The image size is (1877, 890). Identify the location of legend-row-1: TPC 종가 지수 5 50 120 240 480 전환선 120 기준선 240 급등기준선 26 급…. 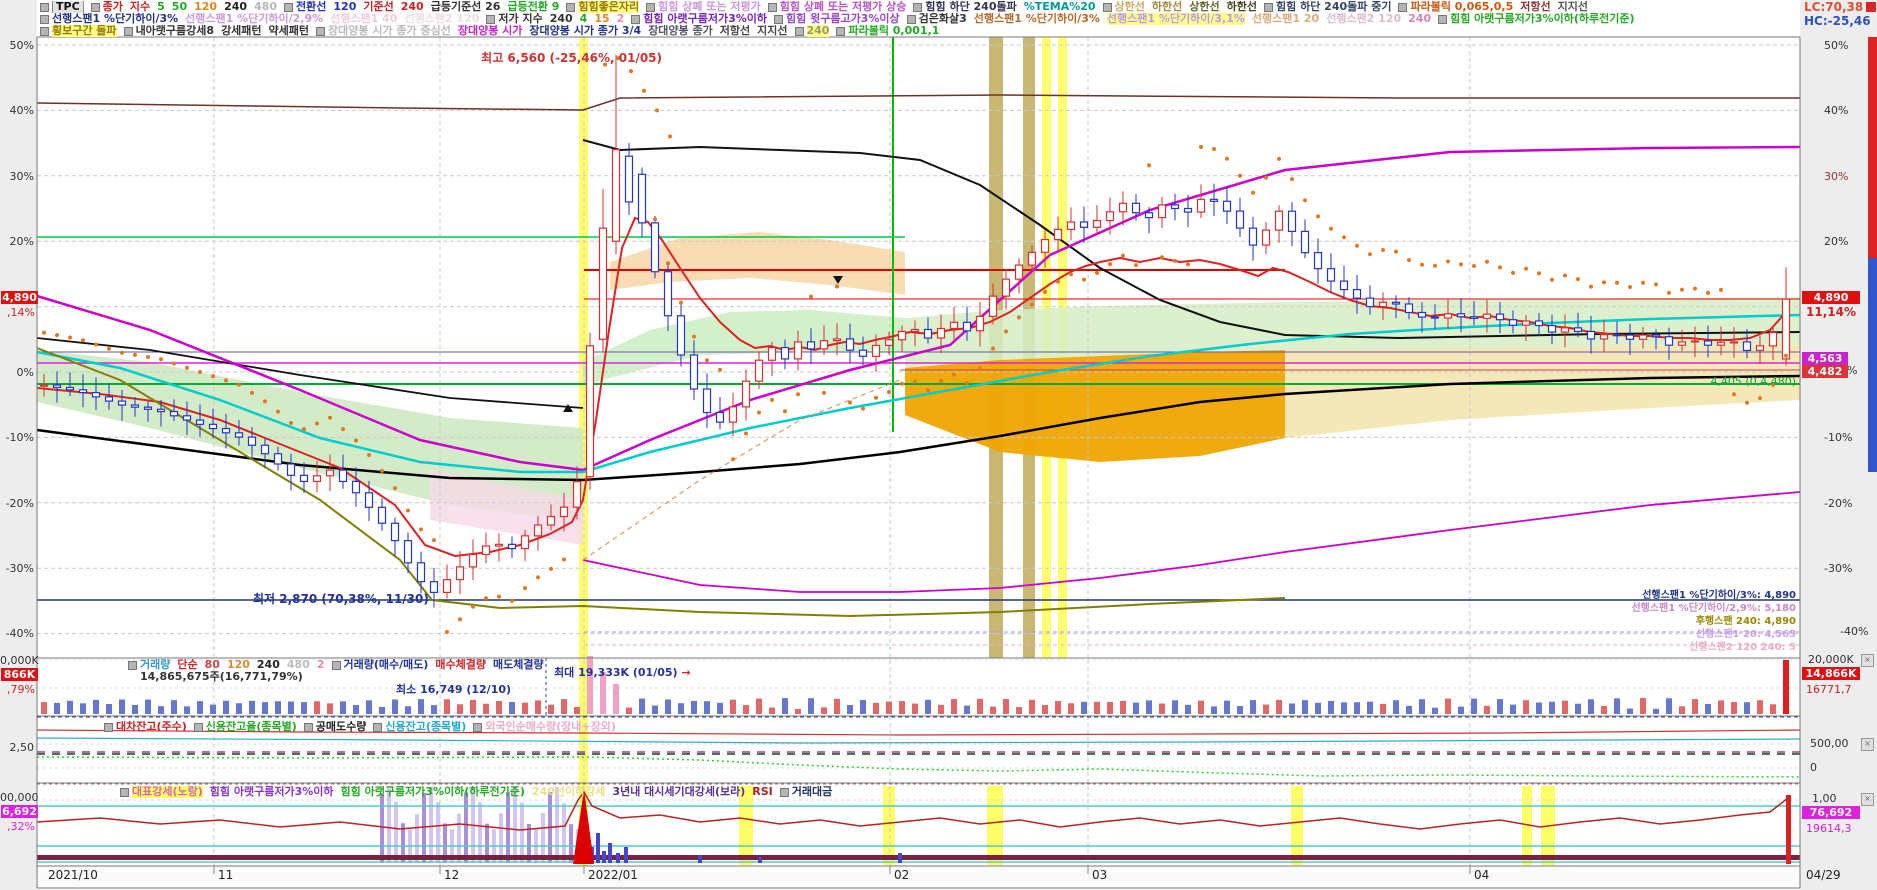
(919, 7).